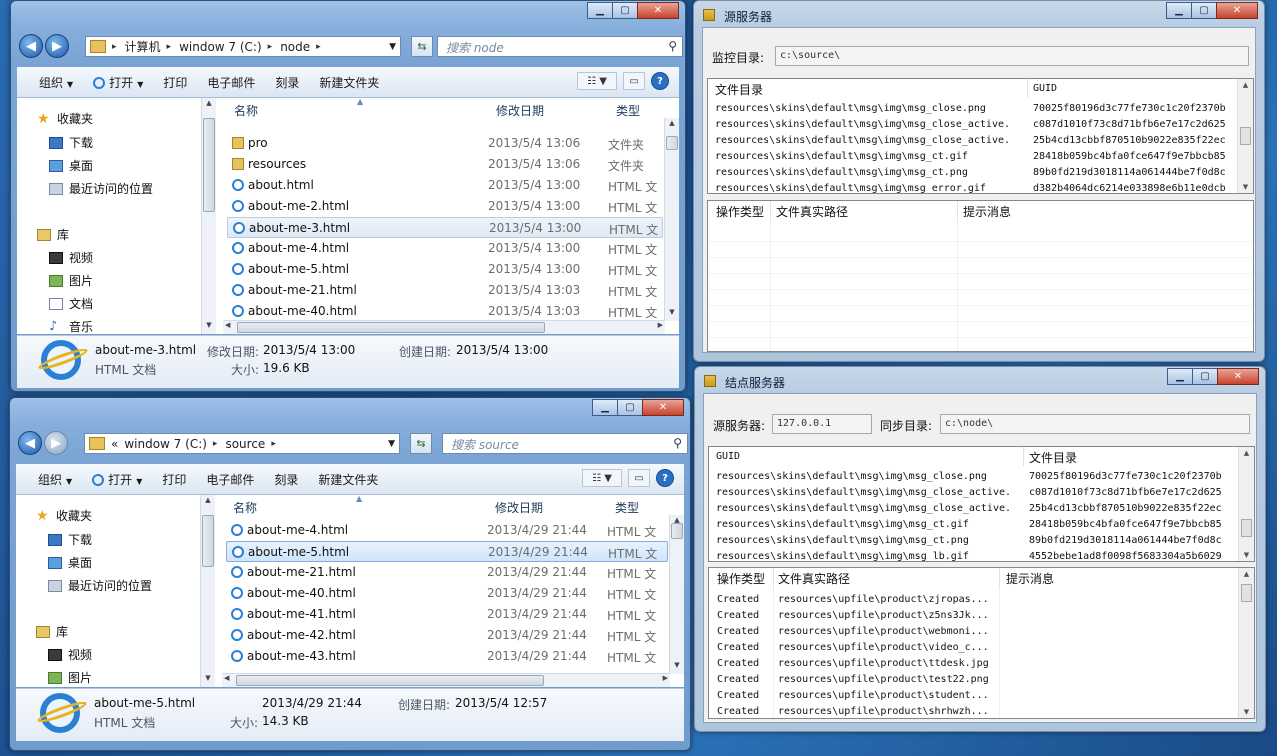  I want to click on new-folder-button: 新建文件夹, so click(349, 82).